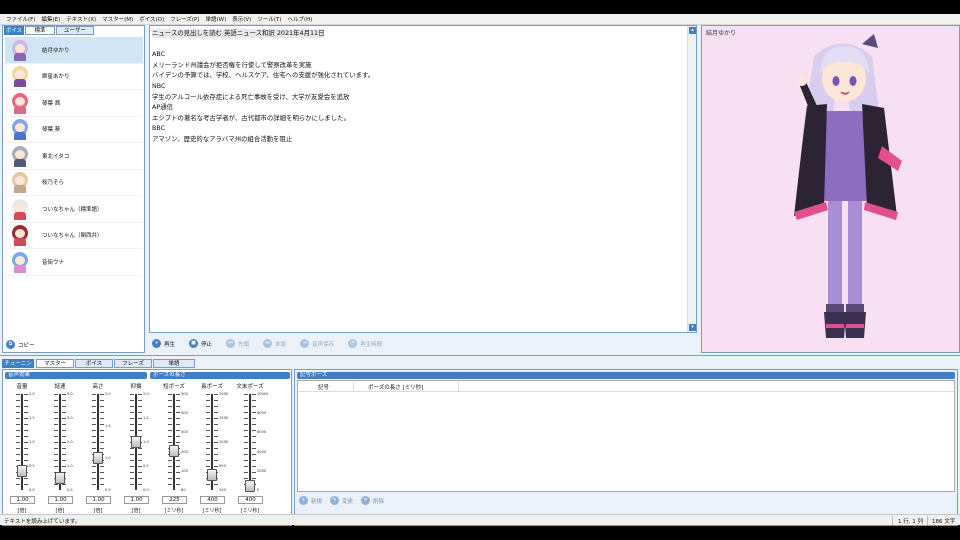 The height and width of the screenshot is (540, 960). Describe the element at coordinates (74, 262) in the screenshot. I see `voice-item: 音街ウナ` at that location.